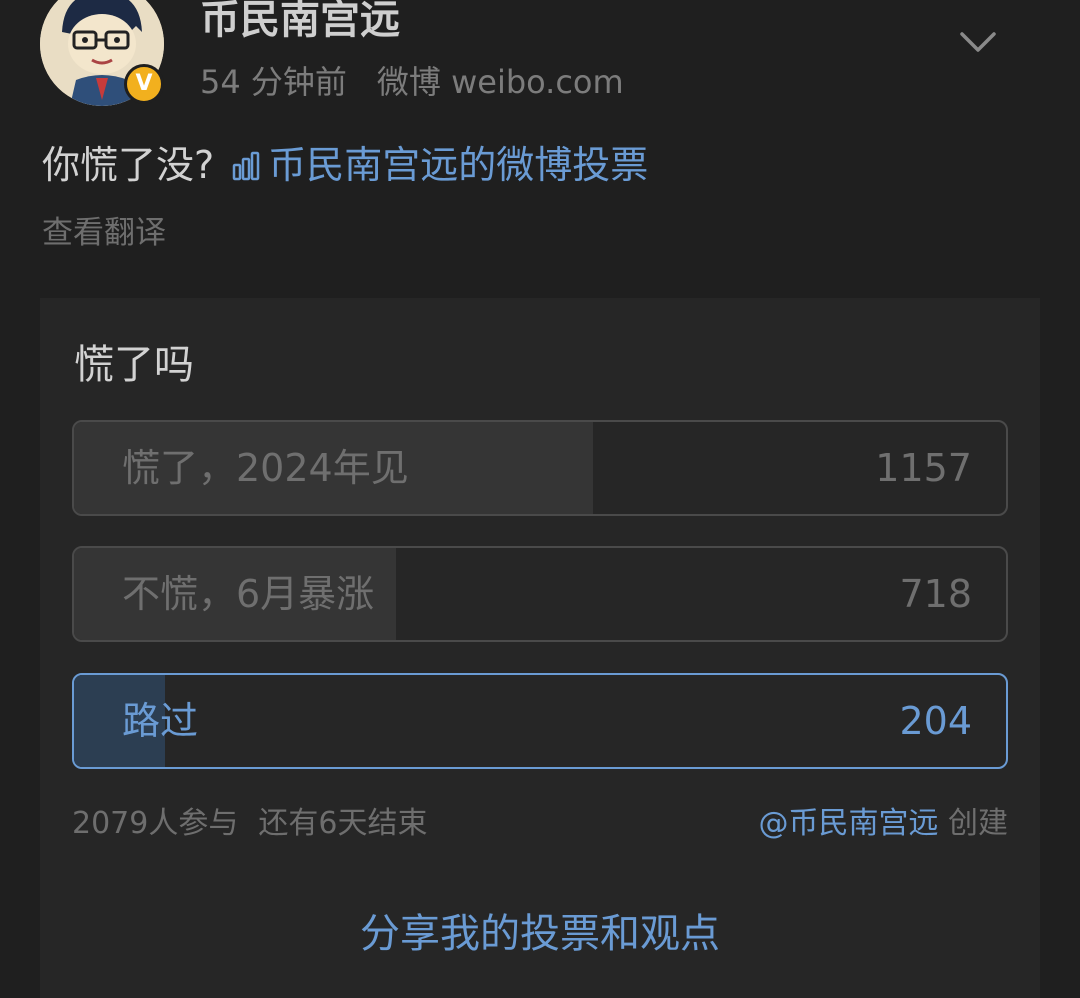 This screenshot has width=1080, height=998. What do you see at coordinates (978, 42) in the screenshot?
I see `chevron-down-icon` at bounding box center [978, 42].